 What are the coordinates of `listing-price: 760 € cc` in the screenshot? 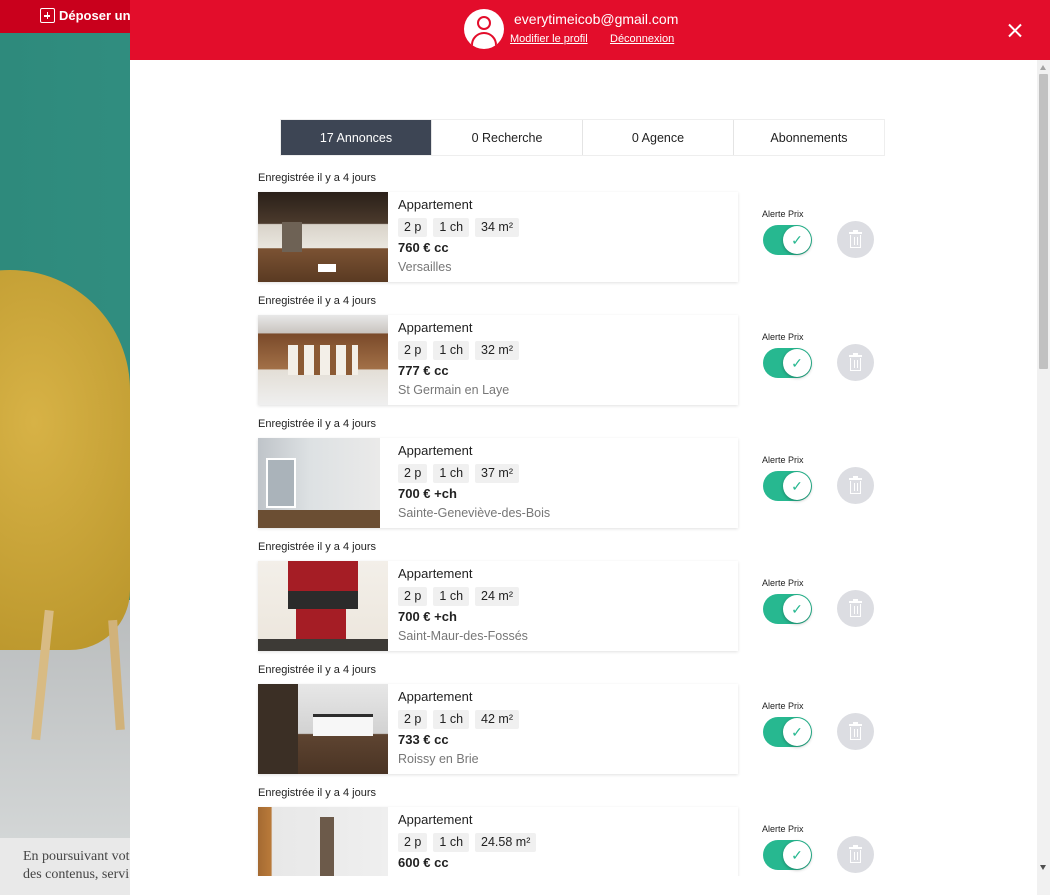 It's located at (423, 247).